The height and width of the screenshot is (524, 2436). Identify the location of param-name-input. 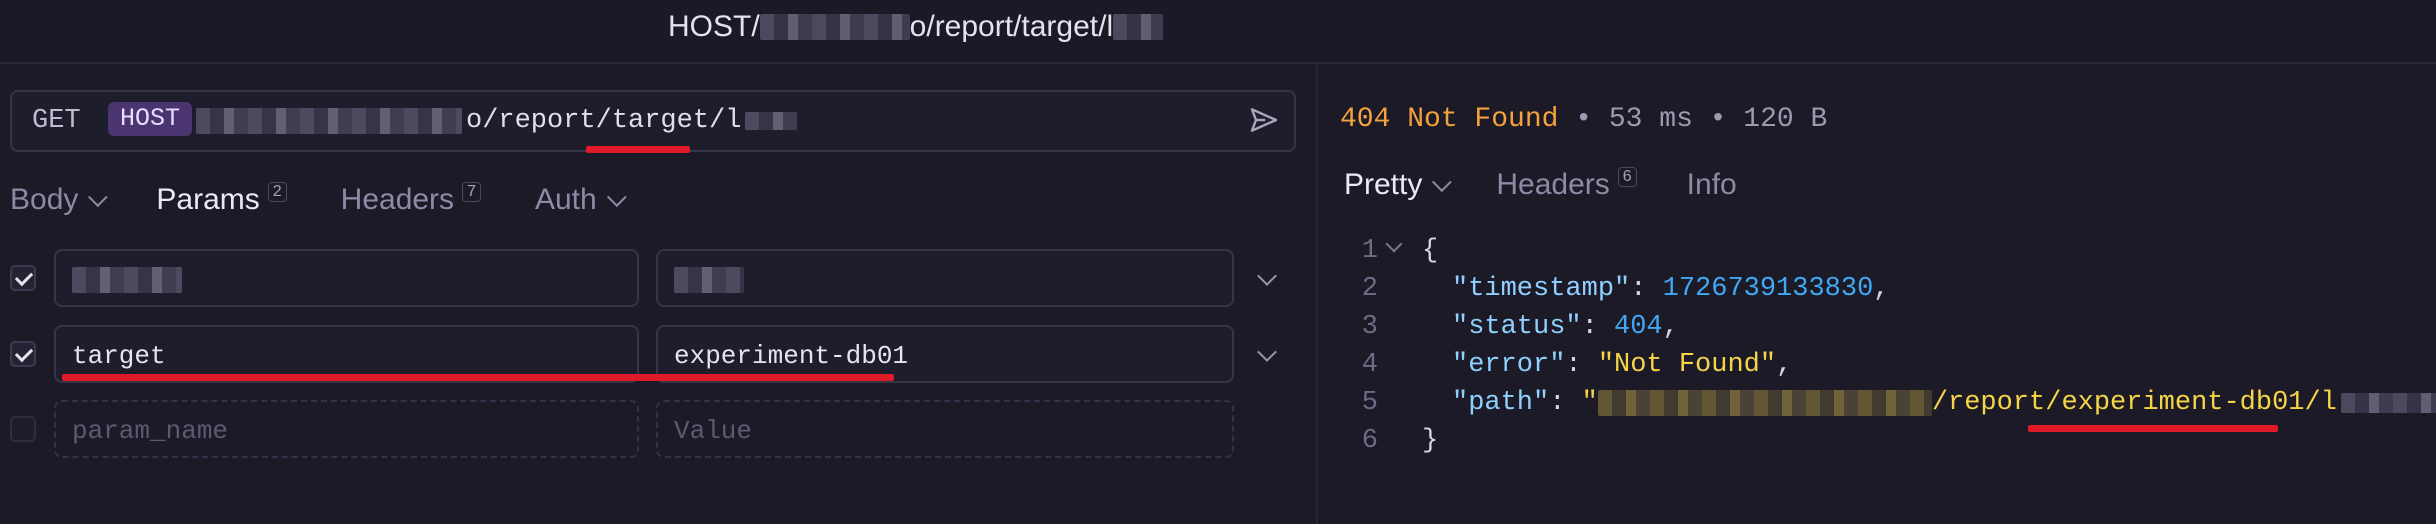
(346, 278).